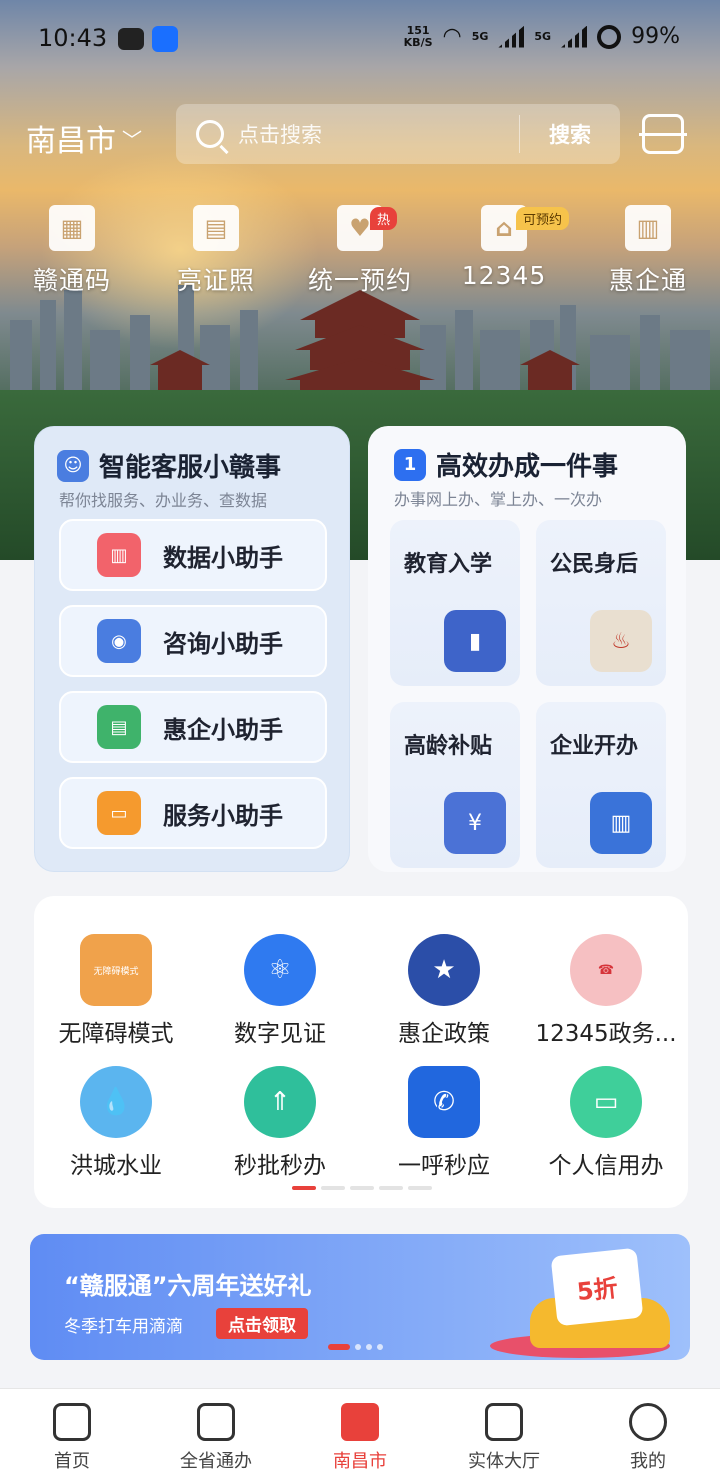 This screenshot has width=720, height=1480. I want to click on quick-action-label: 赣通码, so click(71, 280).